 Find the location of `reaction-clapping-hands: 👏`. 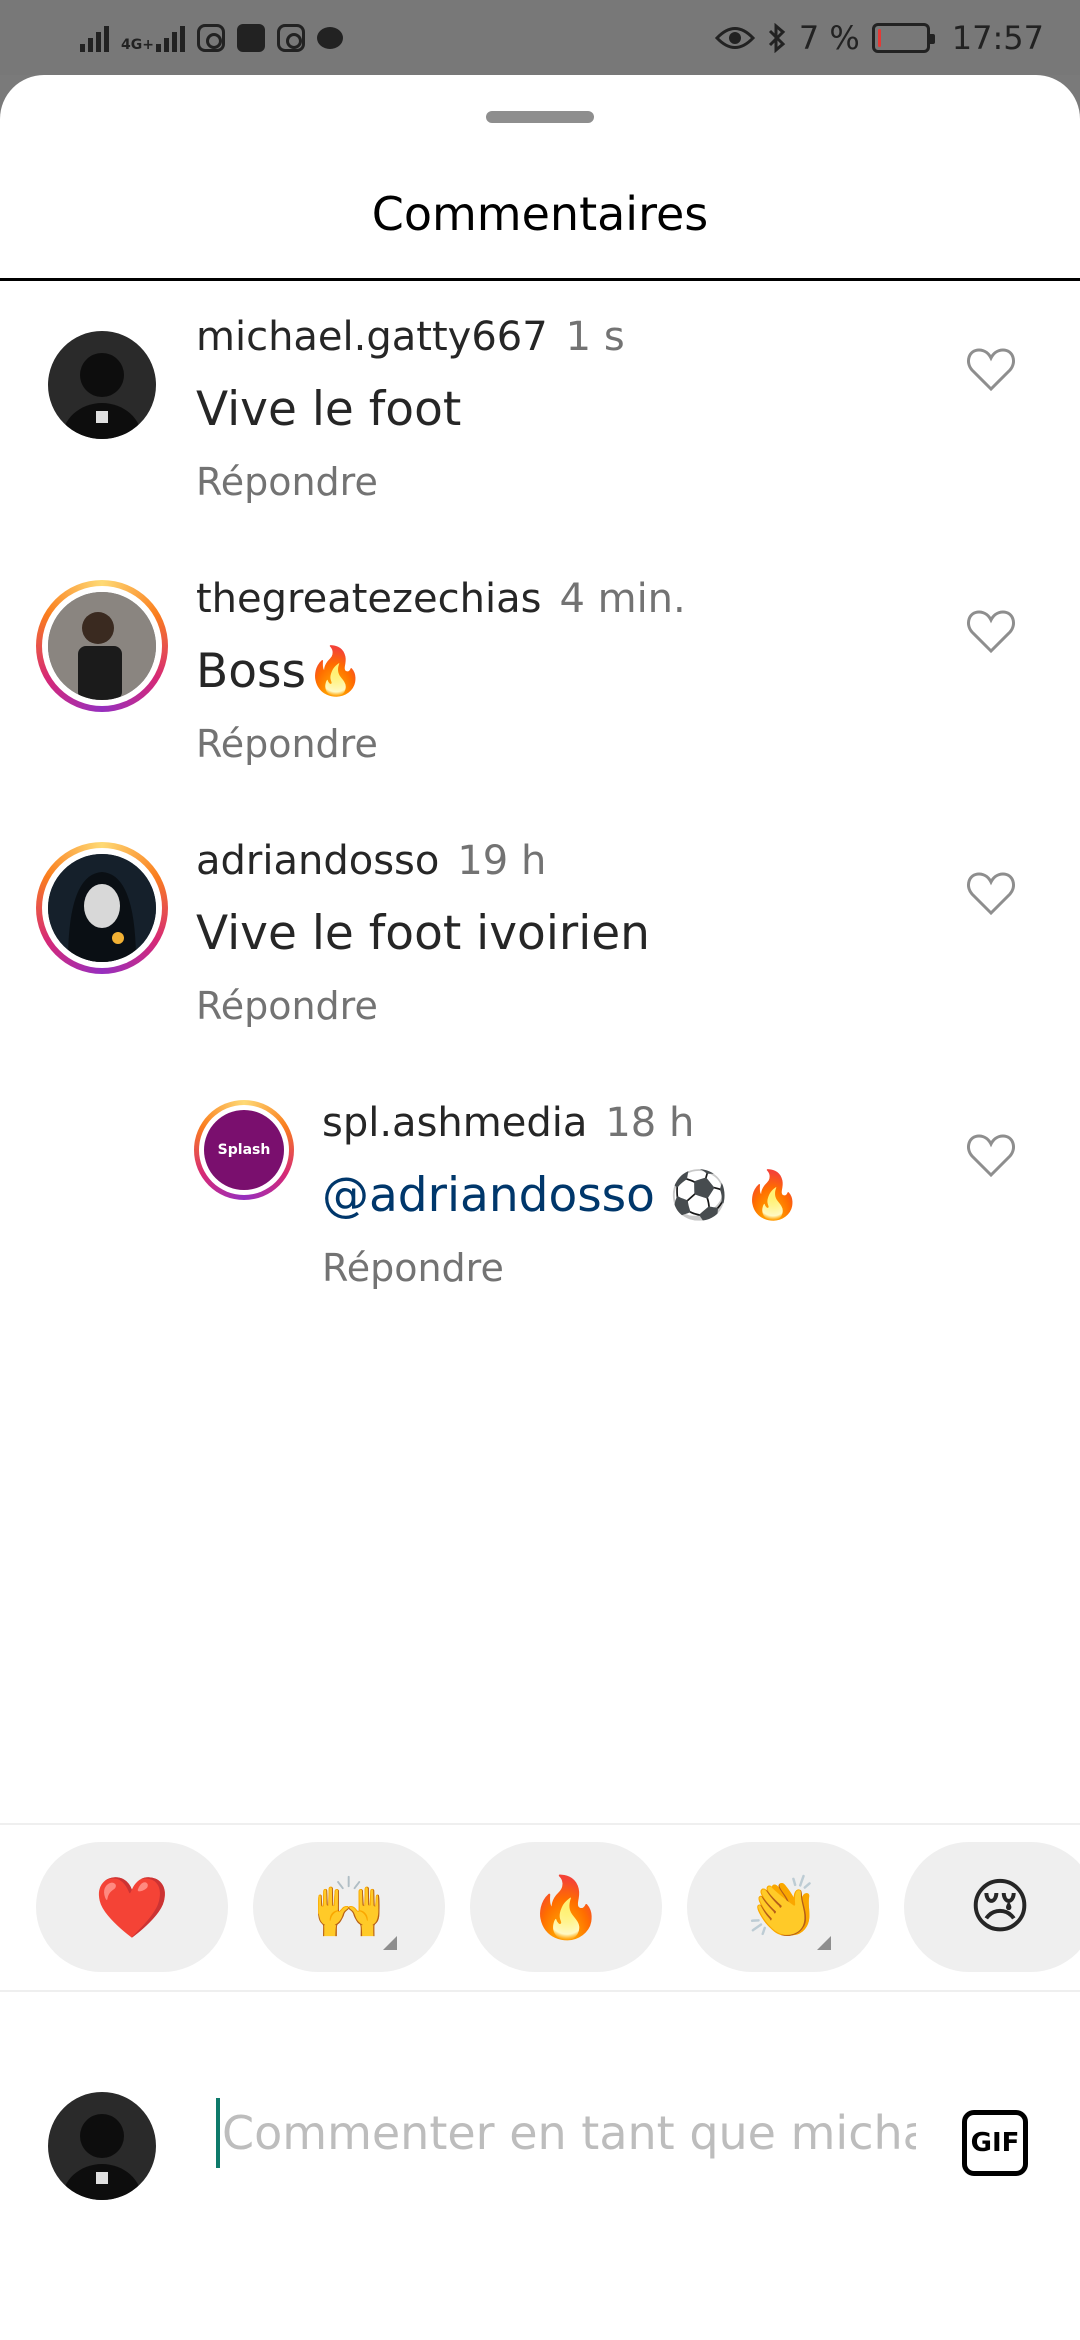

reaction-clapping-hands: 👏 is located at coordinates (783, 1907).